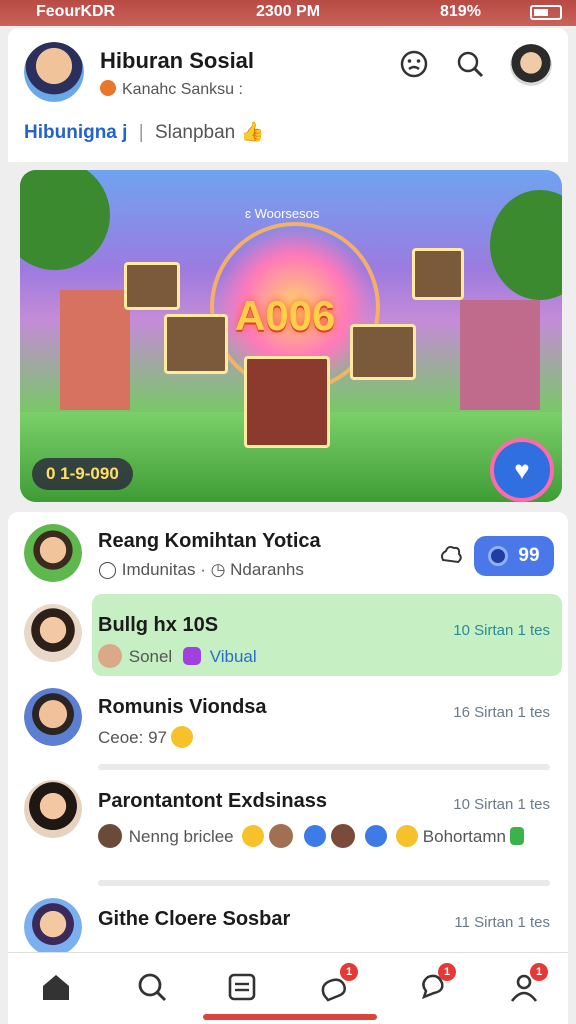 This screenshot has height=1024, width=576. Describe the element at coordinates (288, 726) in the screenshot. I see `list-item: Romunis Viondsa Ceoe: 97 16 Sirtan 1 tes` at that location.